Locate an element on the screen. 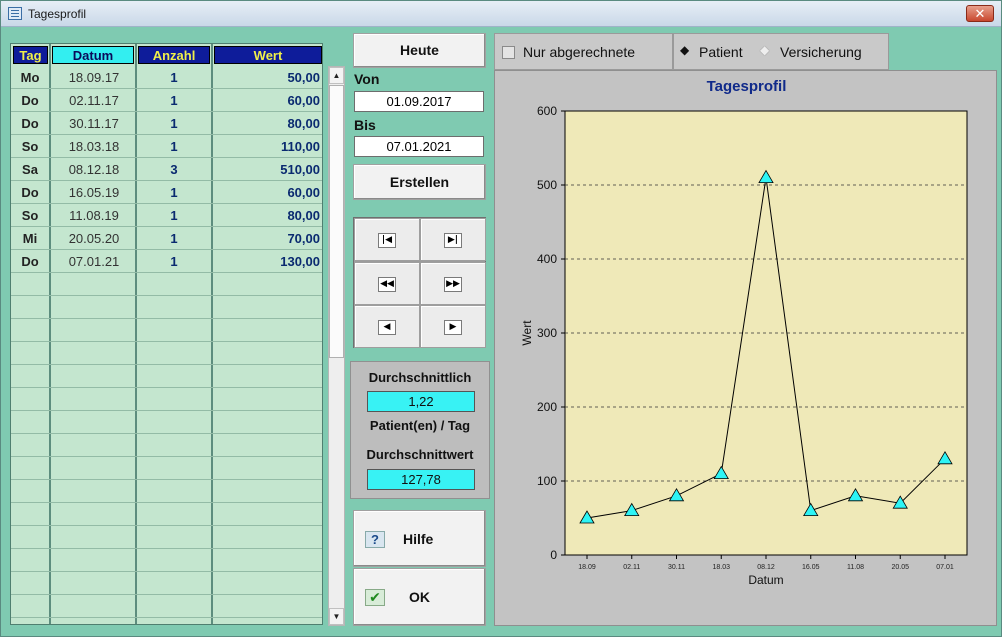  y-tick-label: 100 is located at coordinates (547, 481).